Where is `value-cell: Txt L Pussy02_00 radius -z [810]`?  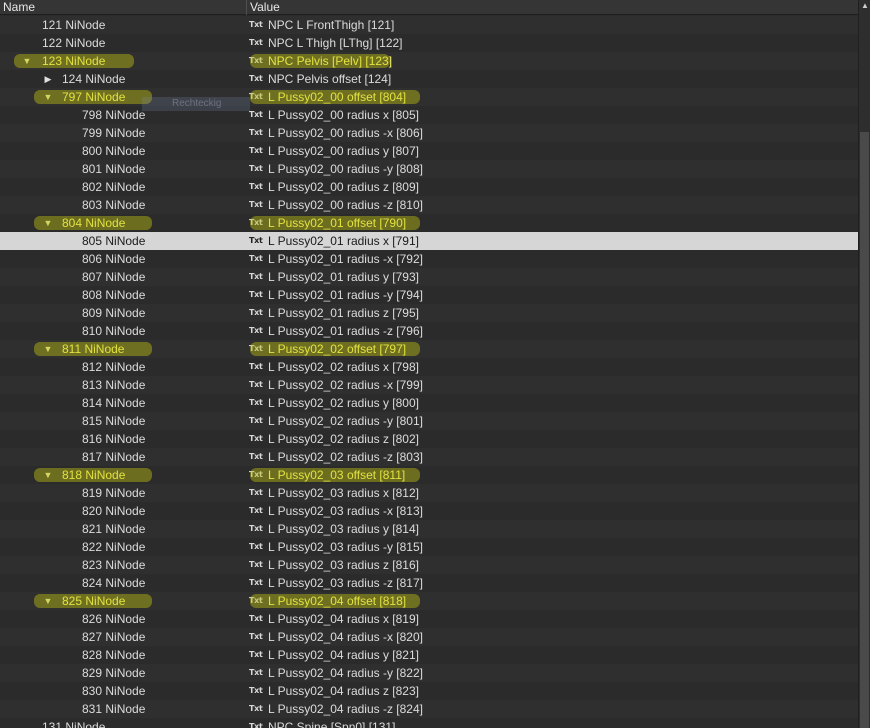 value-cell: Txt L Pussy02_00 radius -z [810] is located at coordinates (553, 205).